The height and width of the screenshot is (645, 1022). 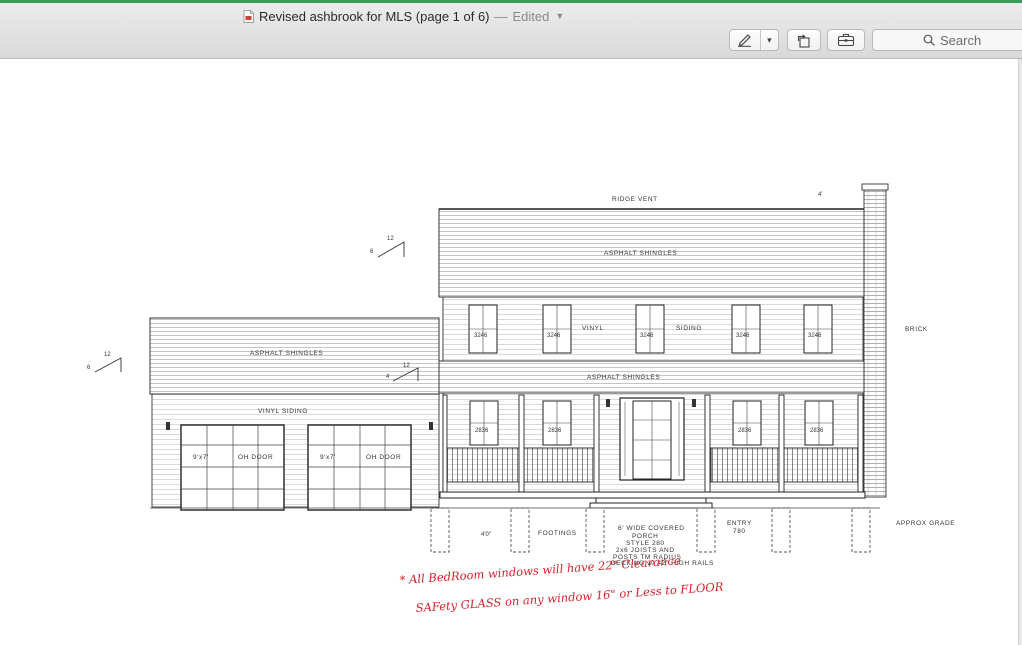 What do you see at coordinates (372, 252) in the screenshot?
I see `label-pitch-run-main: 6` at bounding box center [372, 252].